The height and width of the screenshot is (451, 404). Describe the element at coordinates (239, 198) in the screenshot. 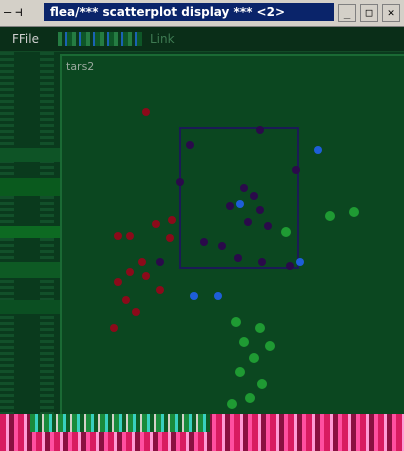

I see `brush-rectangle` at that location.